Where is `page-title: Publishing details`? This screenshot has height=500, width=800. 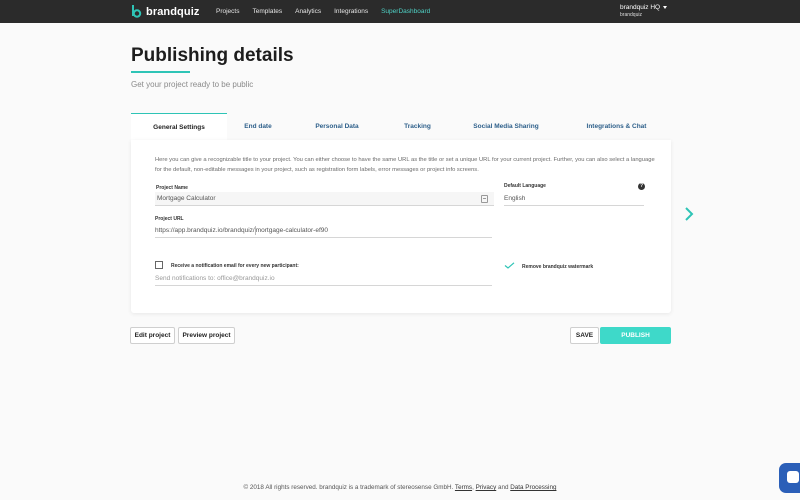
page-title: Publishing details is located at coordinates (212, 55).